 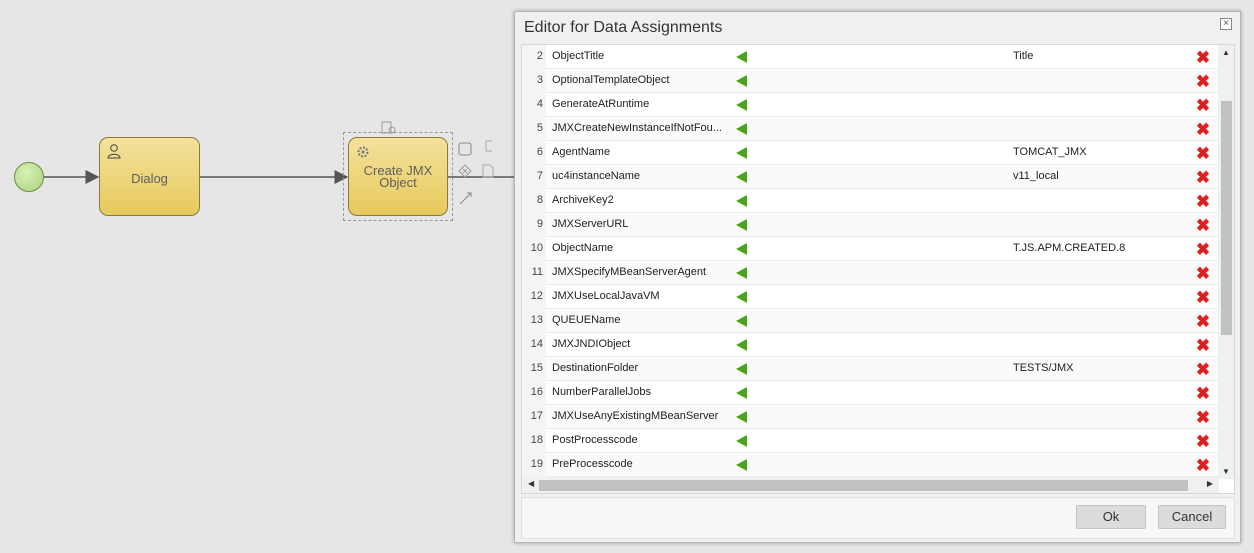 What do you see at coordinates (870, 249) in the screenshot?
I see `table-row: 10 ObjectName T.JS.APM.CREATED.8 ✖` at bounding box center [870, 249].